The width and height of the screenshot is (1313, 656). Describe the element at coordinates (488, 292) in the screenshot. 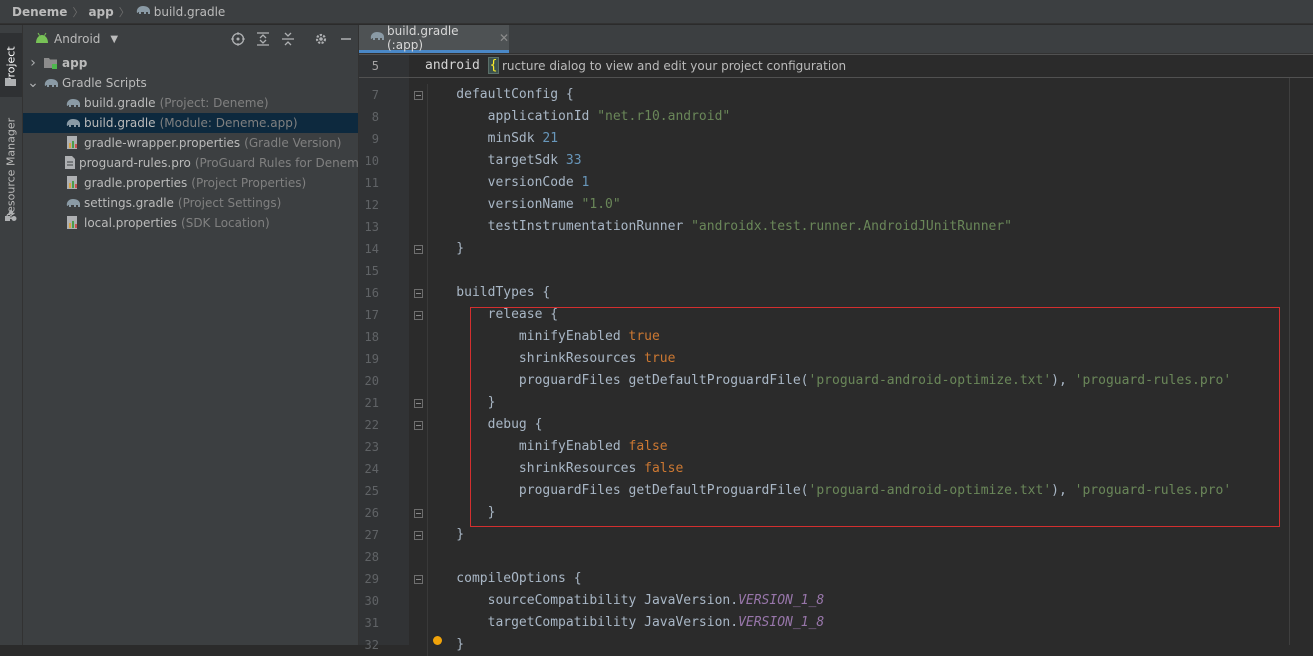

I see `code-token: buildTypes {` at that location.